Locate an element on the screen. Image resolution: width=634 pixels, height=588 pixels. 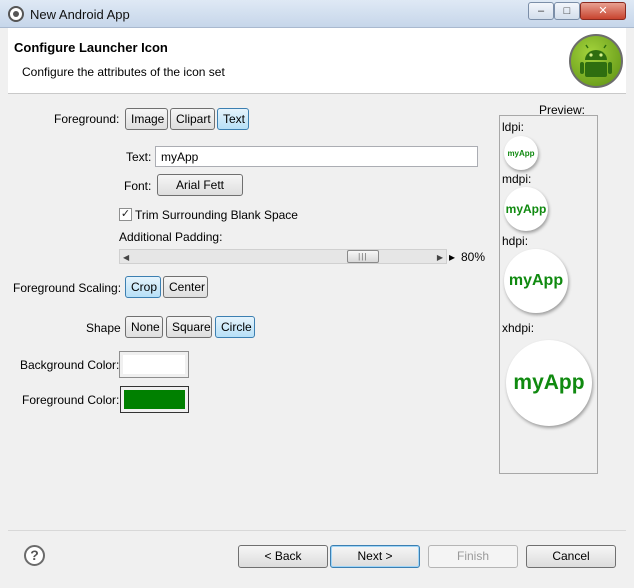
preview-ldpi-label: ldpi: is located at coordinates (513, 127).